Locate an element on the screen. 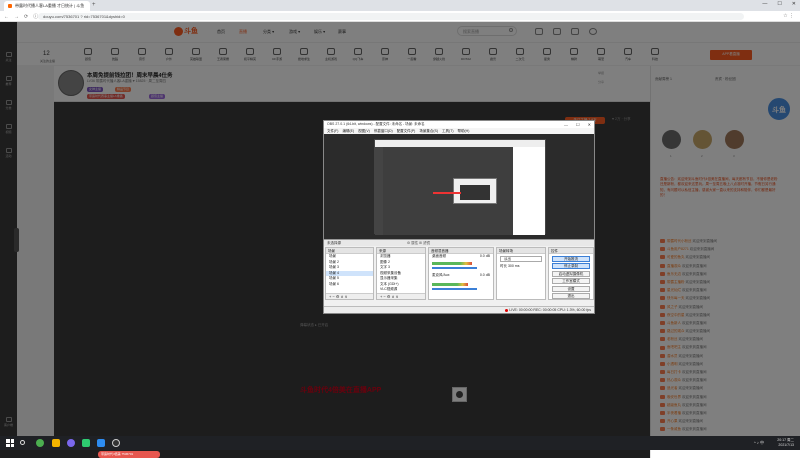  wechat-taskbar-icon is located at coordinates (86, 443).